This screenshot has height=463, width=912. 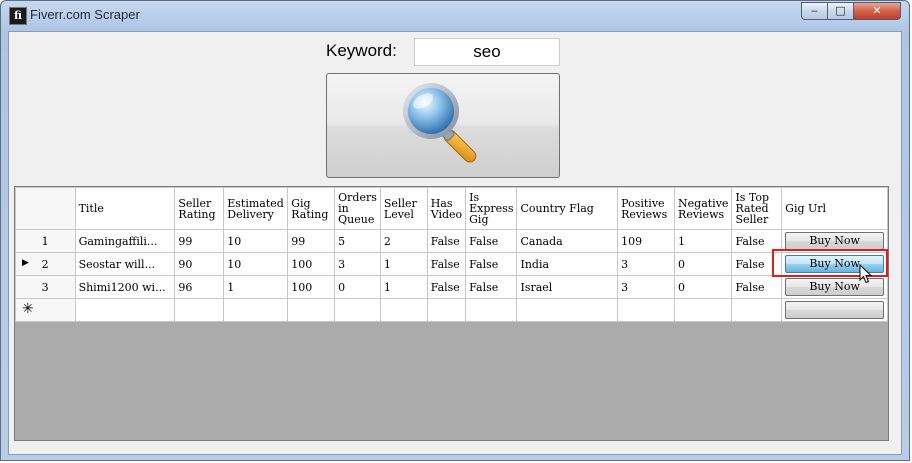 I want to click on empty-url-button, so click(x=834, y=310).